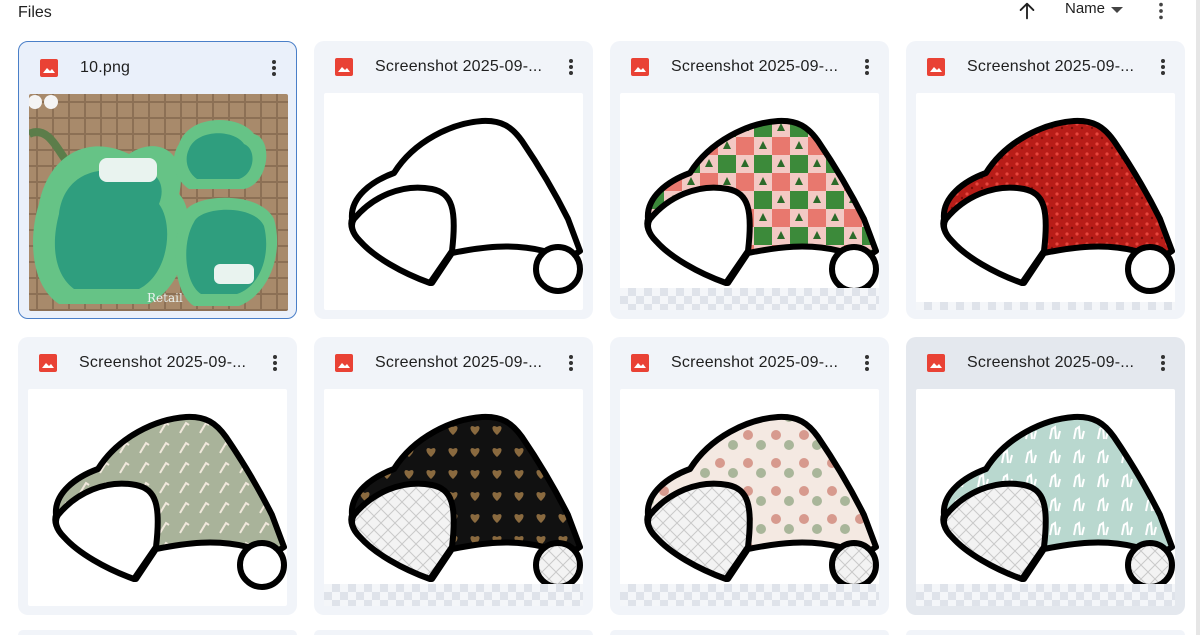 The height and width of the screenshot is (635, 1200). I want to click on scrollbar, so click(1198, 317).